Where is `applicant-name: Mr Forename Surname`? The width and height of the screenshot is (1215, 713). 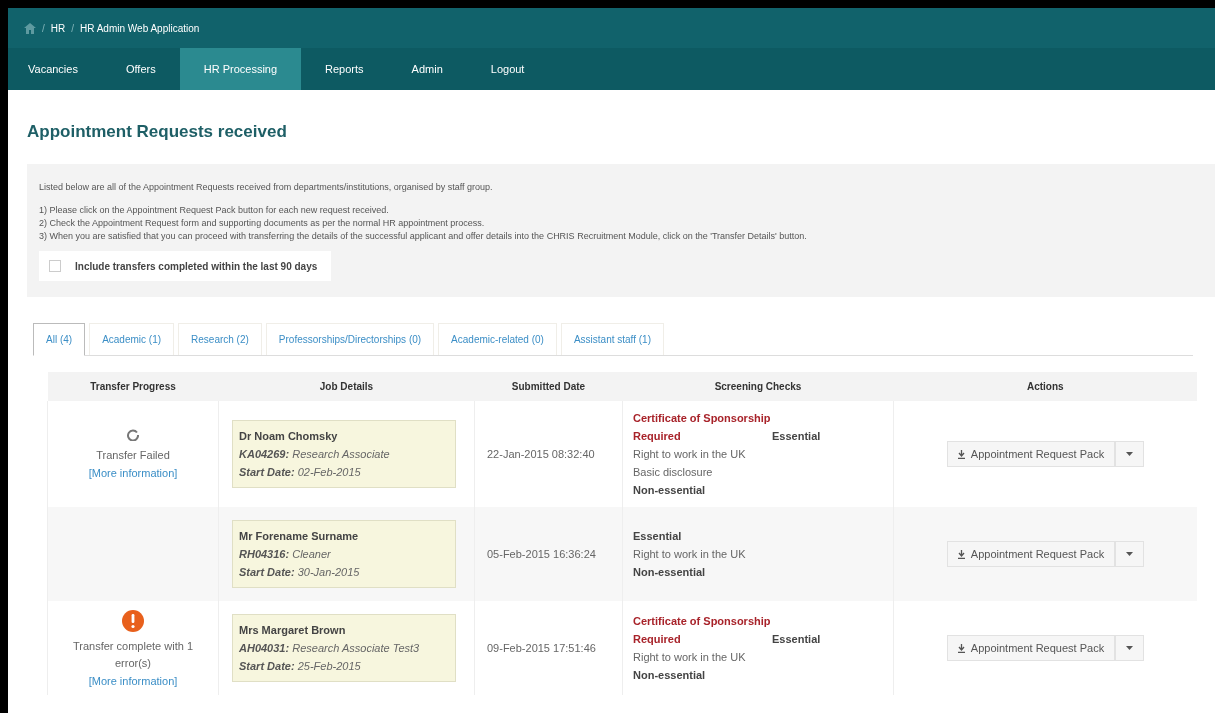 applicant-name: Mr Forename Surname is located at coordinates (299, 536).